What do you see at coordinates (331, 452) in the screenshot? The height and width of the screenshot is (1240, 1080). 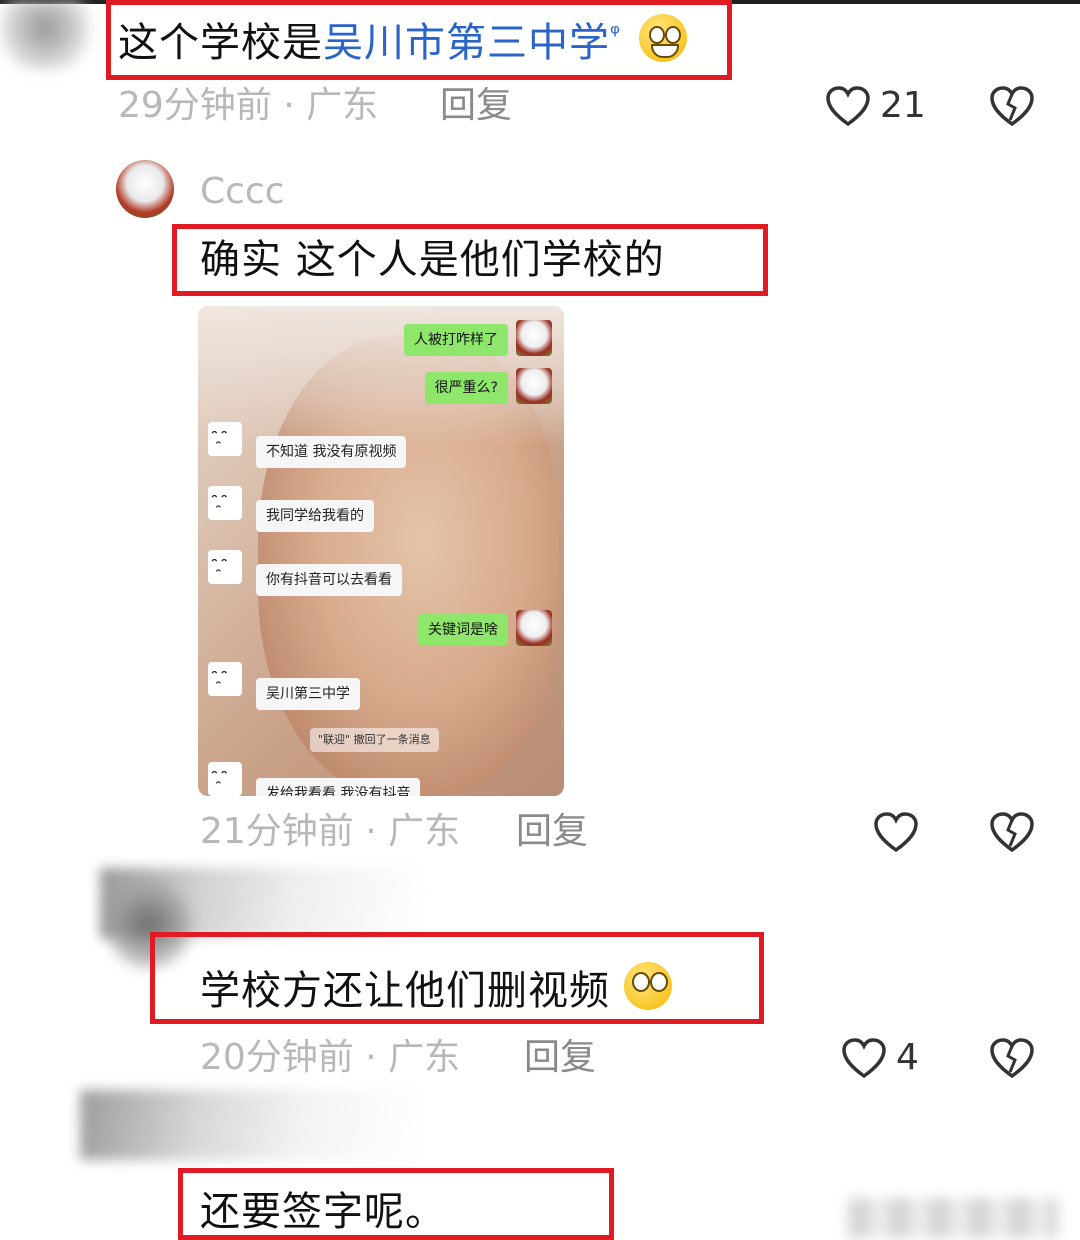 I see `chat-bubble: 不知道 我没有原视频` at bounding box center [331, 452].